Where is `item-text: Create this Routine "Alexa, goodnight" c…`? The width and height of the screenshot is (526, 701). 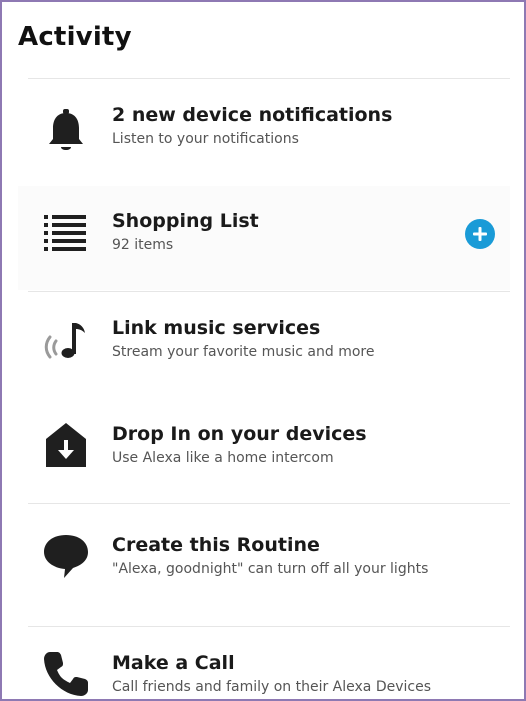 item-text: Create this Routine "Alexa, goodnight" c… is located at coordinates (281, 555).